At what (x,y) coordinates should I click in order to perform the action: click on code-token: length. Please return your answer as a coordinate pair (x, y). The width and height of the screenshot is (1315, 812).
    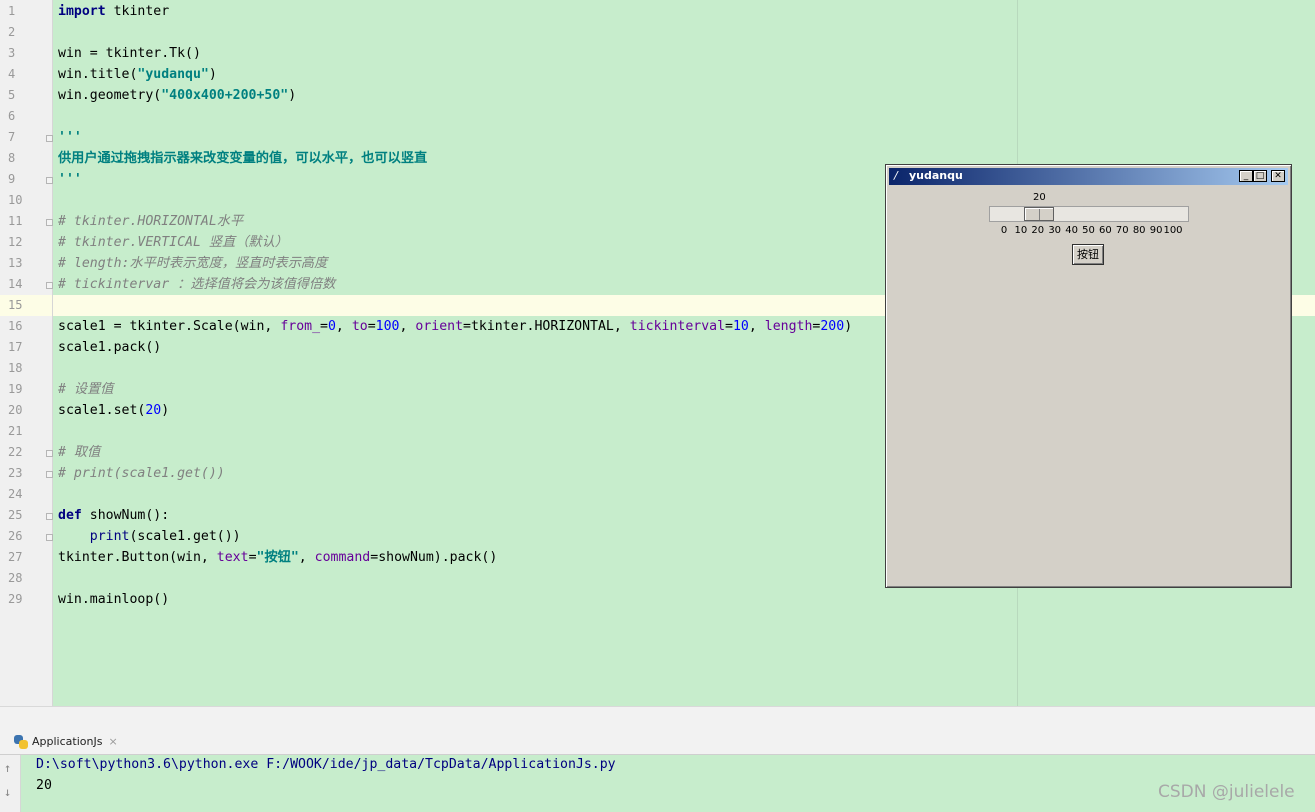
    Looking at the image, I should click on (788, 326).